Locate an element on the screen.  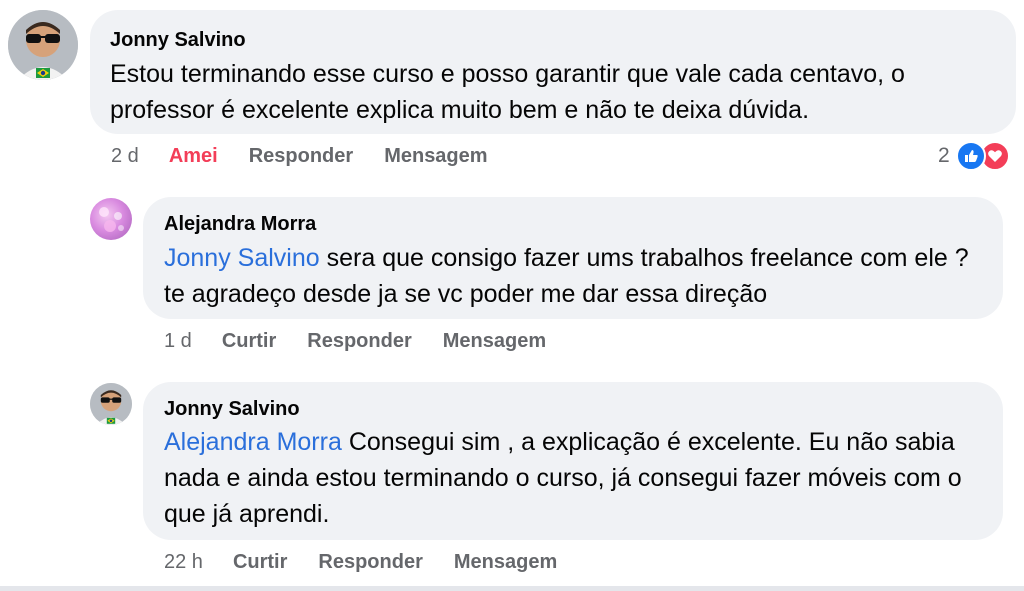
reaction-summary: 2 is located at coordinates (974, 156).